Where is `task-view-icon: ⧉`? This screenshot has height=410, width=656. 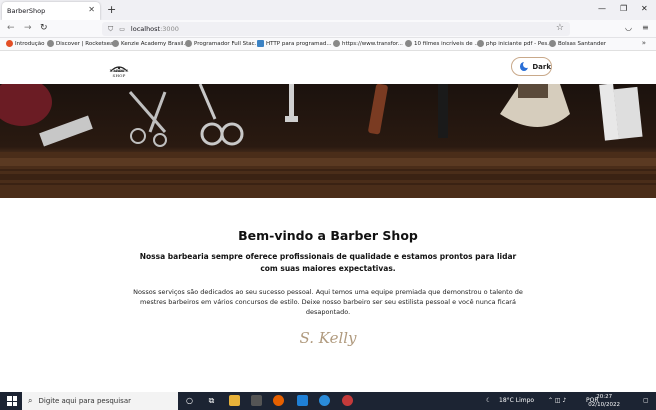 task-view-icon: ⧉ is located at coordinates (211, 400).